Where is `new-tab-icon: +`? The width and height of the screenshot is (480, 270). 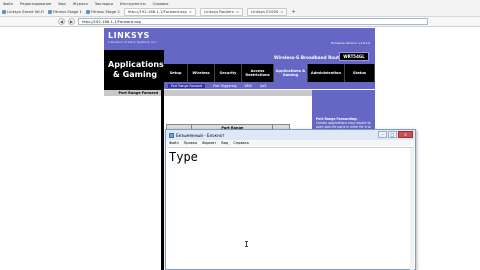
new-tab-icon: + is located at coordinates (293, 12).